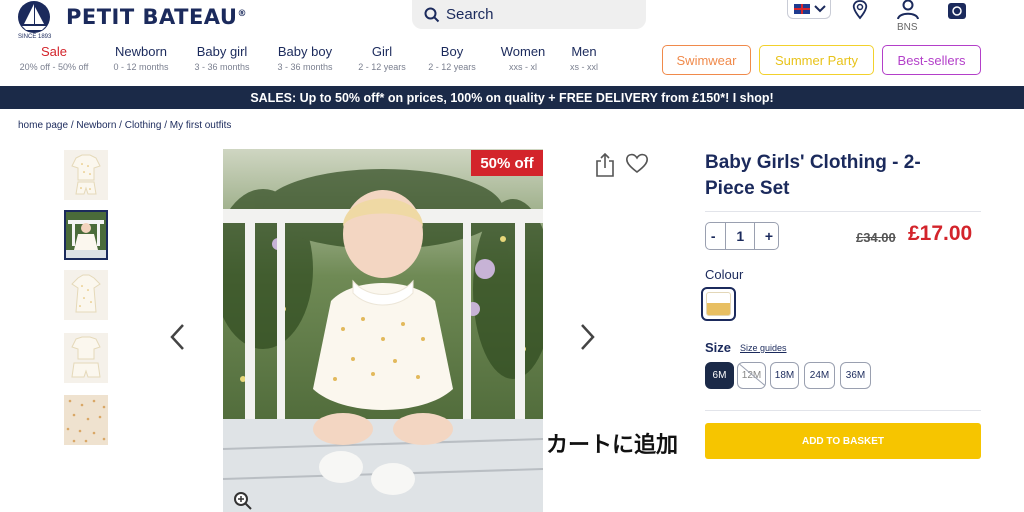 The image size is (1024, 512). Describe the element at coordinates (222, 51) in the screenshot. I see `nav-title: Baby girl` at that location.